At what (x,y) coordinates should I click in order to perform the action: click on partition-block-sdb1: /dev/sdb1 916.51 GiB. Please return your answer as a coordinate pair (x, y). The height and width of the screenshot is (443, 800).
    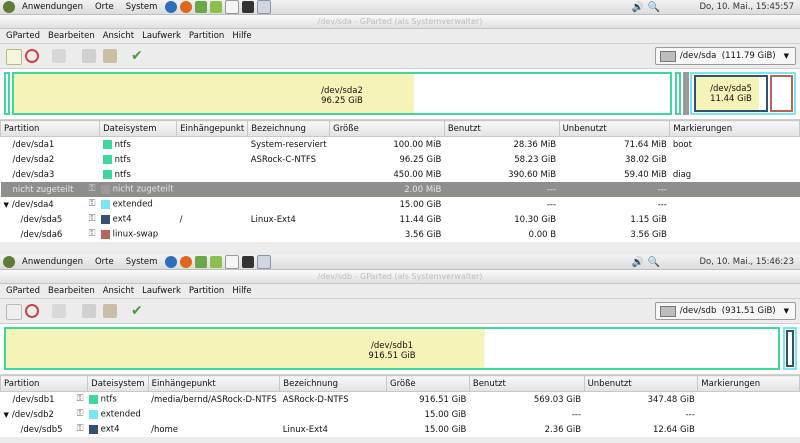
    Looking at the image, I should click on (392, 348).